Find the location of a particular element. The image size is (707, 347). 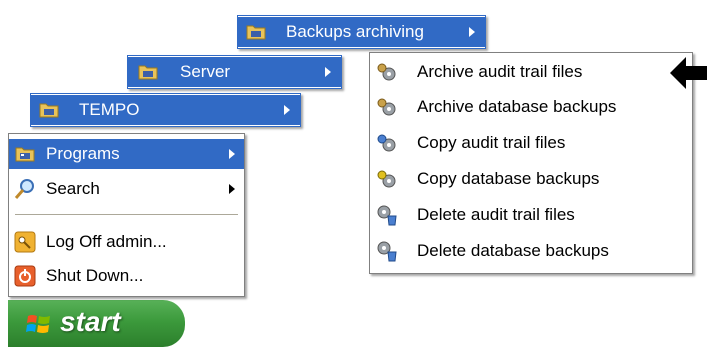

menu-item-label: Delete audit trail files is located at coordinates (496, 214).